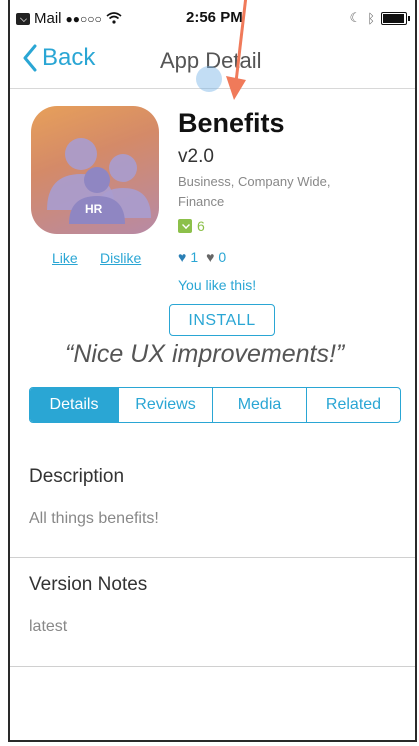  Describe the element at coordinates (371, 18) in the screenshot. I see `bluetooth-icon: ᛒ` at that location.